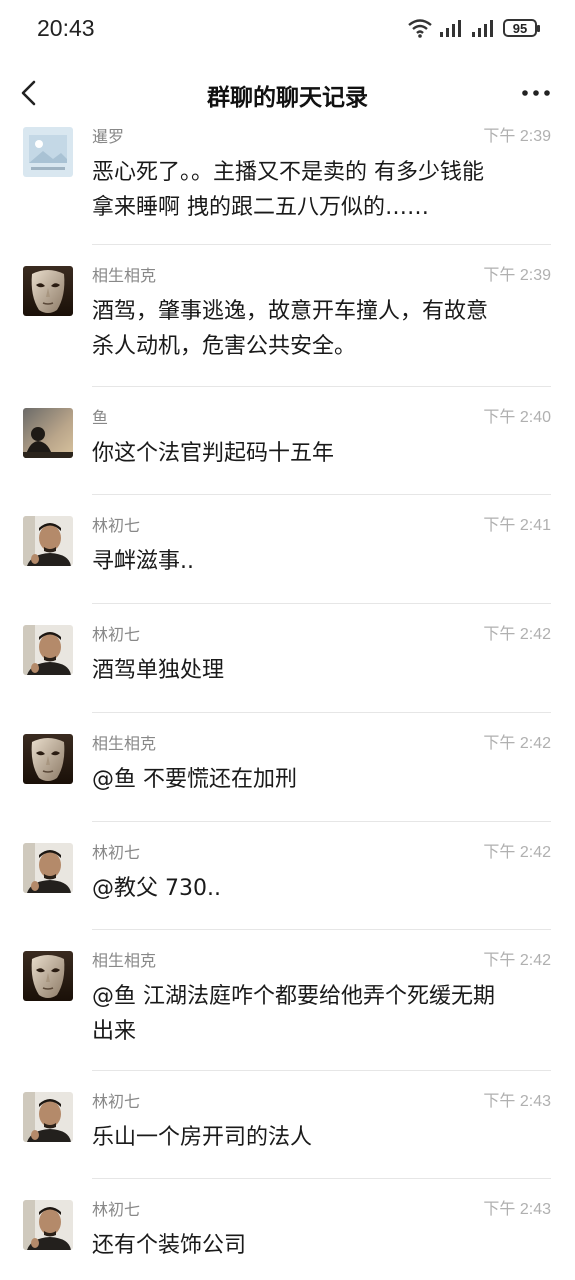 The width and height of the screenshot is (575, 1280). Describe the element at coordinates (287, 98) in the screenshot. I see `page-title: 群聊的聊天记录` at that location.